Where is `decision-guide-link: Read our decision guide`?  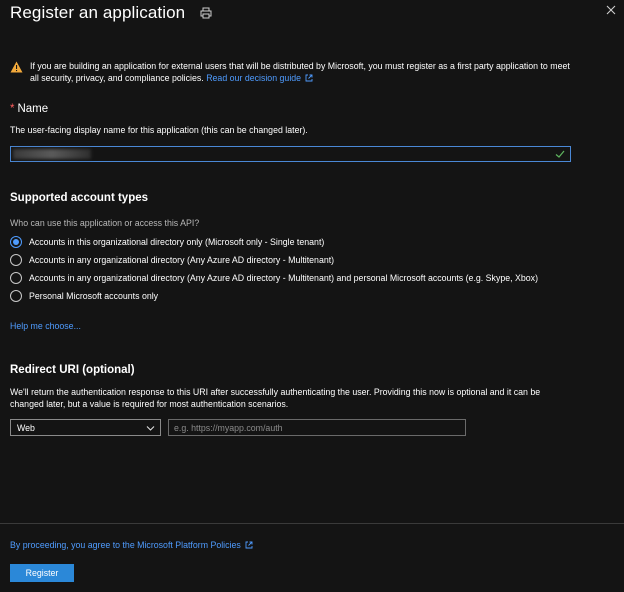 decision-guide-link: Read our decision guide is located at coordinates (253, 78).